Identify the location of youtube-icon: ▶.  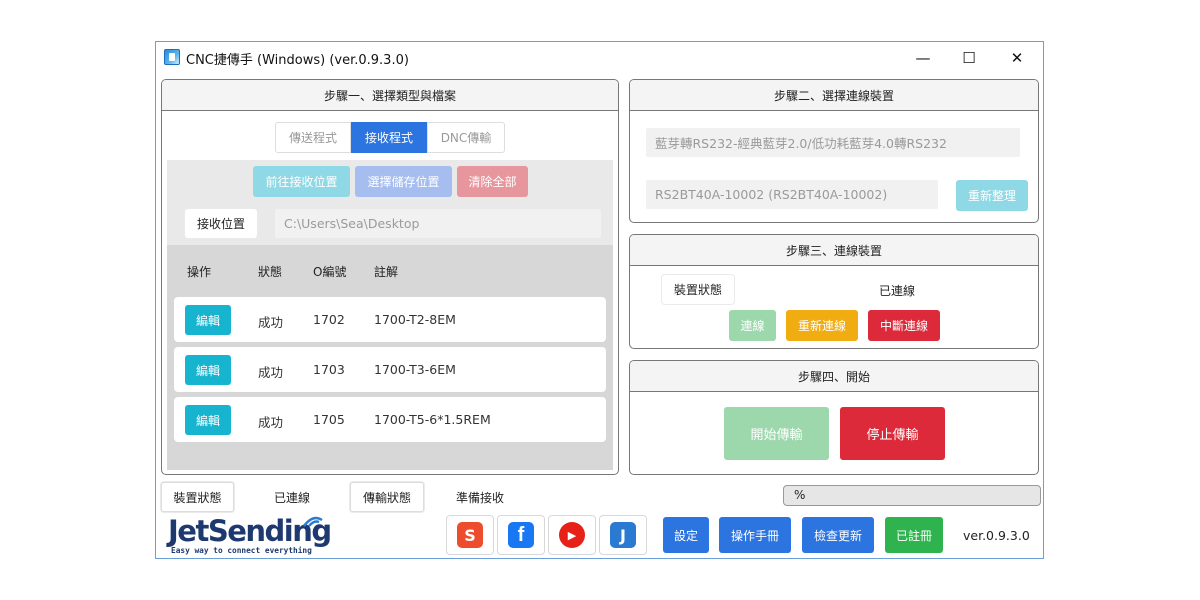
(572, 535).